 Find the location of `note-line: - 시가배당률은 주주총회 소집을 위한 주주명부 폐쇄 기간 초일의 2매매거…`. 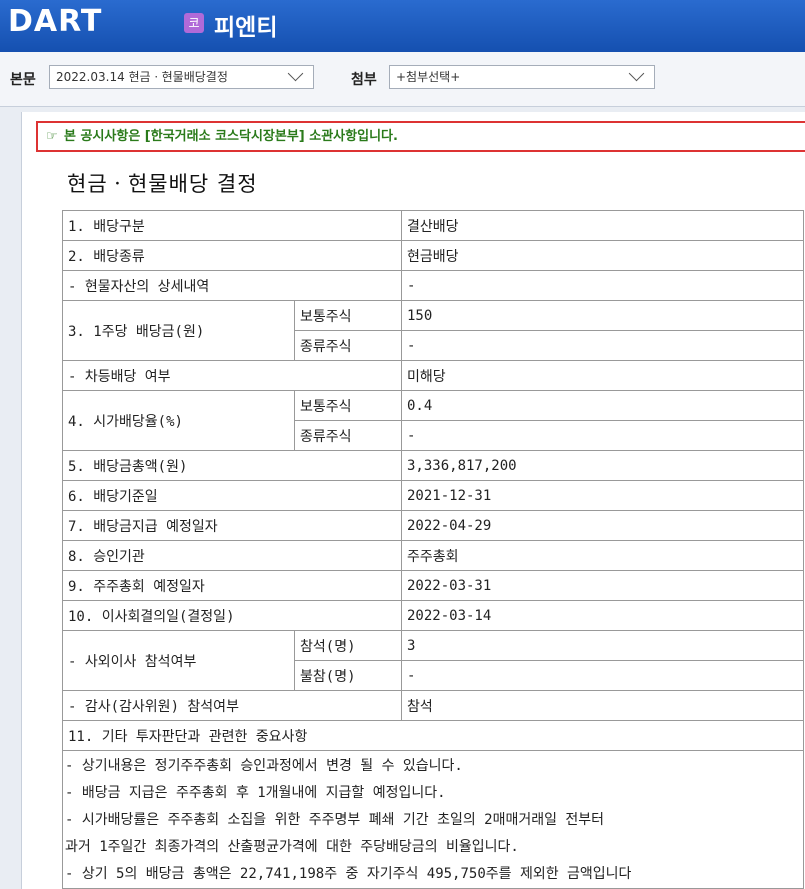

note-line: - 시가배당률은 주주총회 소집을 위한 주주명부 폐쇄 기간 초일의 2매매거… is located at coordinates (335, 820).